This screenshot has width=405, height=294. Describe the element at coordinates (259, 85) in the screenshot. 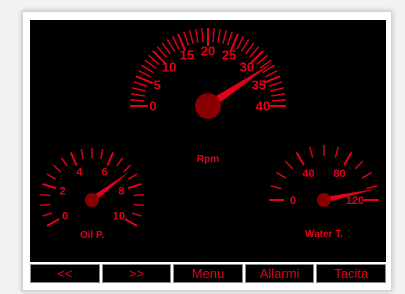

I see `rpm-tick-label: 35` at that location.